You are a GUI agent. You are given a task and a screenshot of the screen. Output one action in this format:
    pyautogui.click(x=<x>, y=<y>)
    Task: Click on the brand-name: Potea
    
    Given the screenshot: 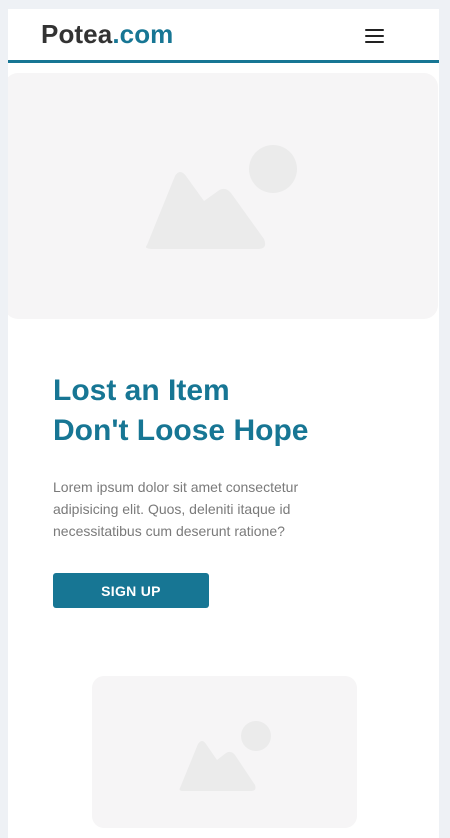 What is the action you would take?
    pyautogui.click(x=77, y=34)
    